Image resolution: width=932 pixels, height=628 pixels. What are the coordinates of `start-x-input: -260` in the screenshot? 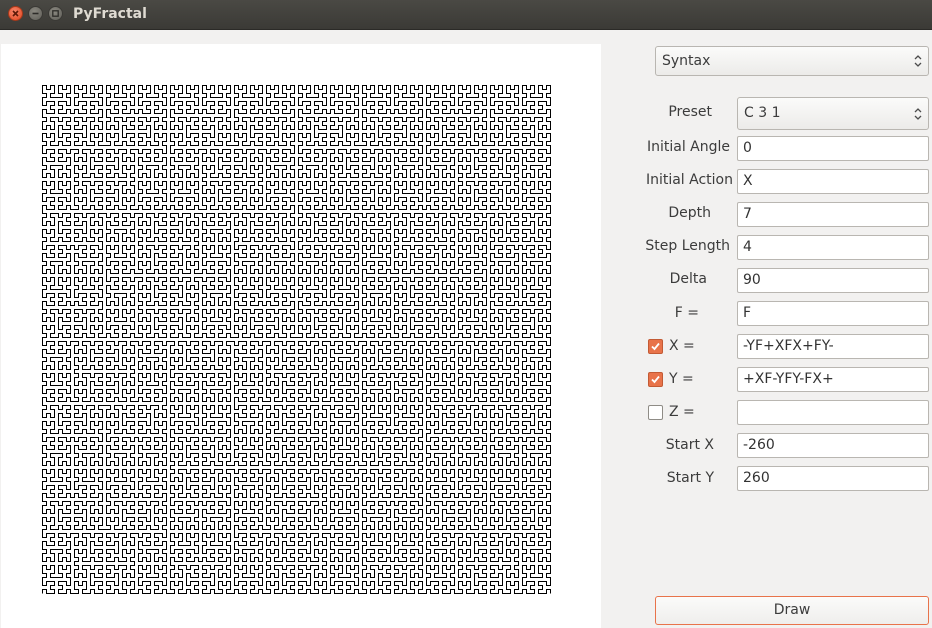 It's located at (833, 445).